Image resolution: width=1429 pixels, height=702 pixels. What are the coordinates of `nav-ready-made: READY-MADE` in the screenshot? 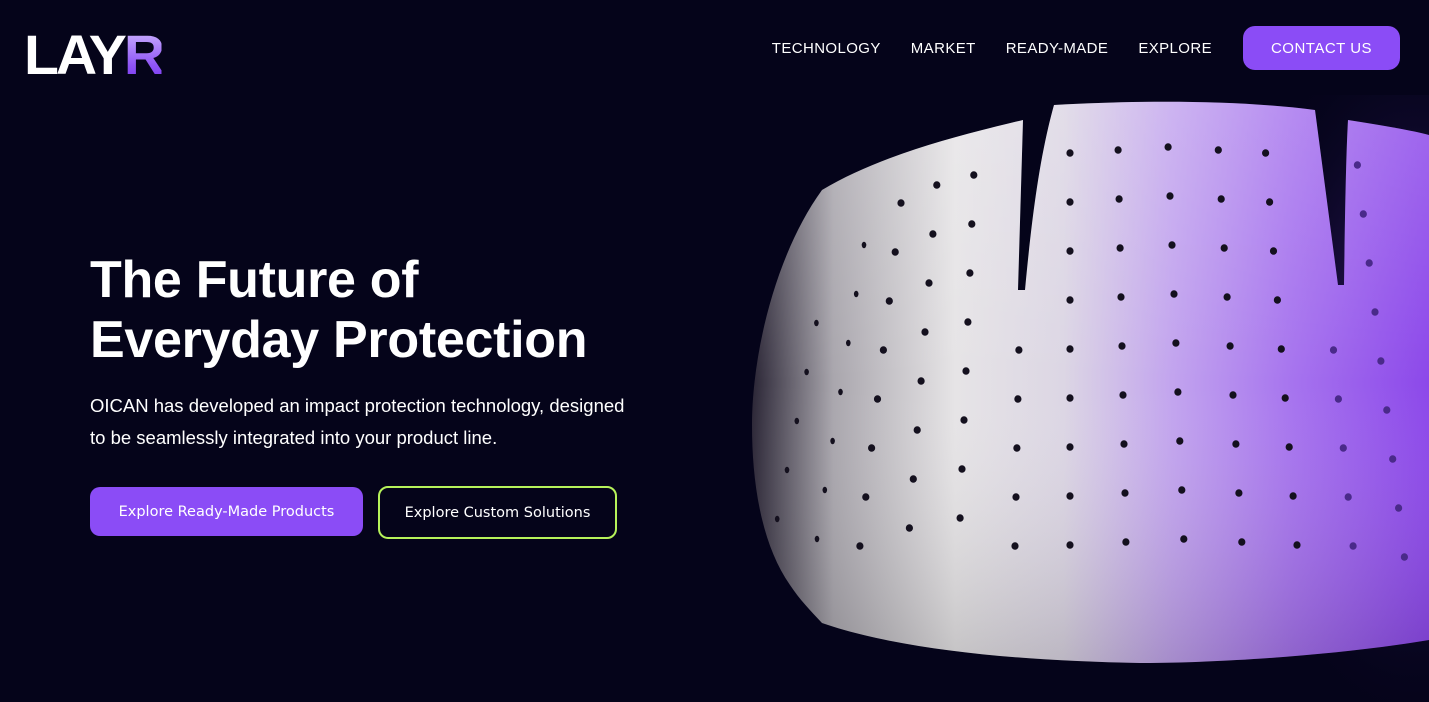 It's located at (1057, 48).